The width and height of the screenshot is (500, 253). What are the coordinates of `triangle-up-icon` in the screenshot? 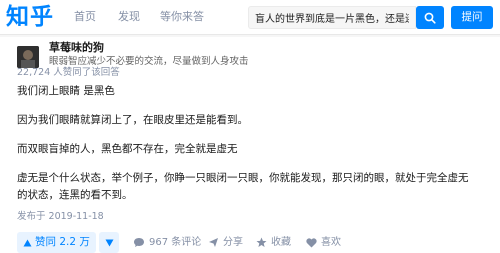 It's located at (27, 242).